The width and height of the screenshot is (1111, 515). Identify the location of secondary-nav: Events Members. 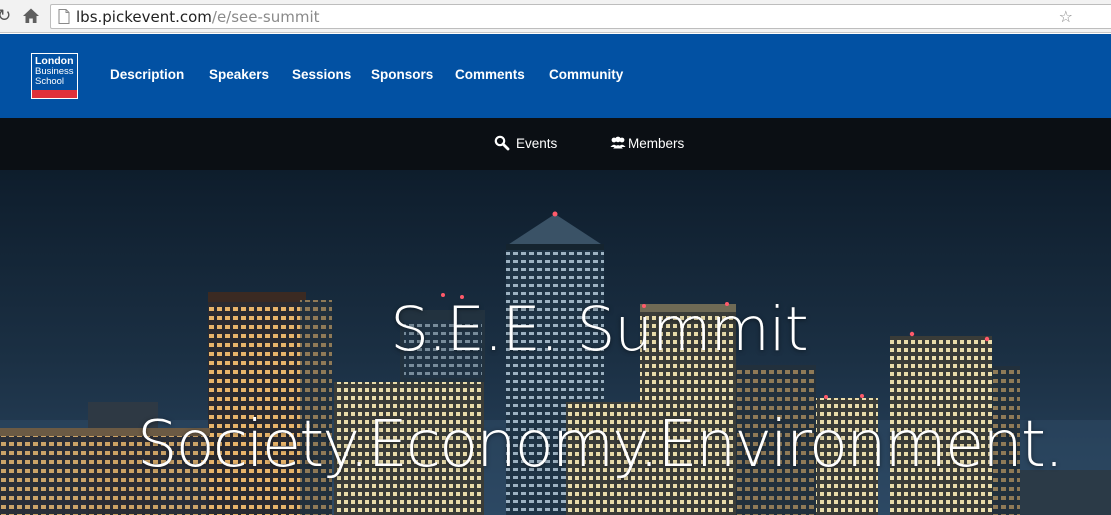
(555, 144).